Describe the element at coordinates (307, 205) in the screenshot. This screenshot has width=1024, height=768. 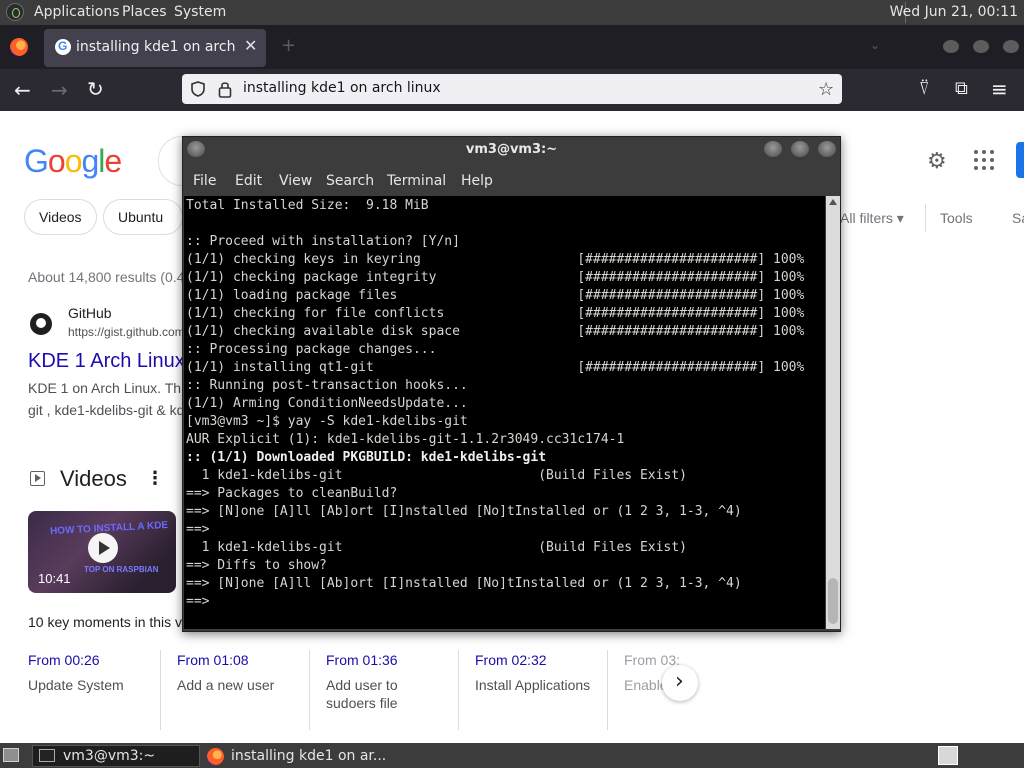
I see `terminal-line: Total Installed Size: 9.18 MiB` at that location.